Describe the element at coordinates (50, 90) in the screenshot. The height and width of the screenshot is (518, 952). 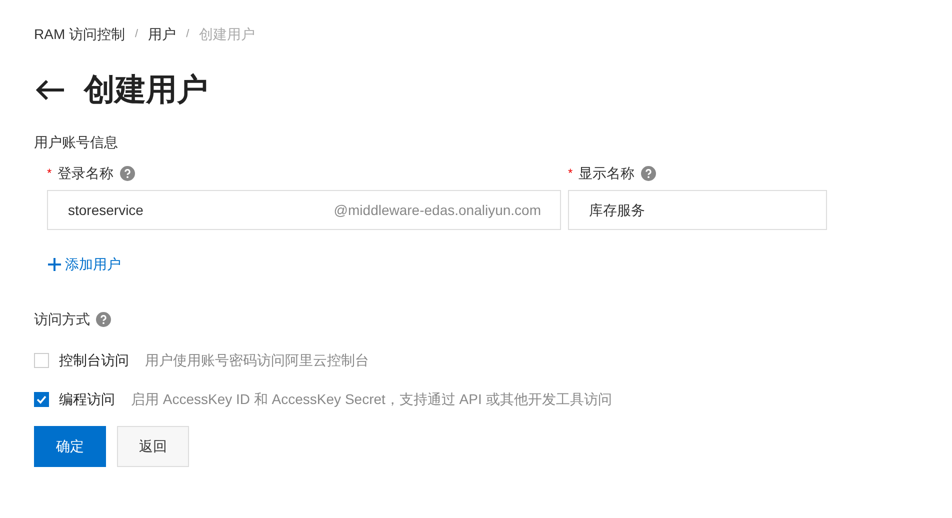
I see `back-arrow-icon` at that location.